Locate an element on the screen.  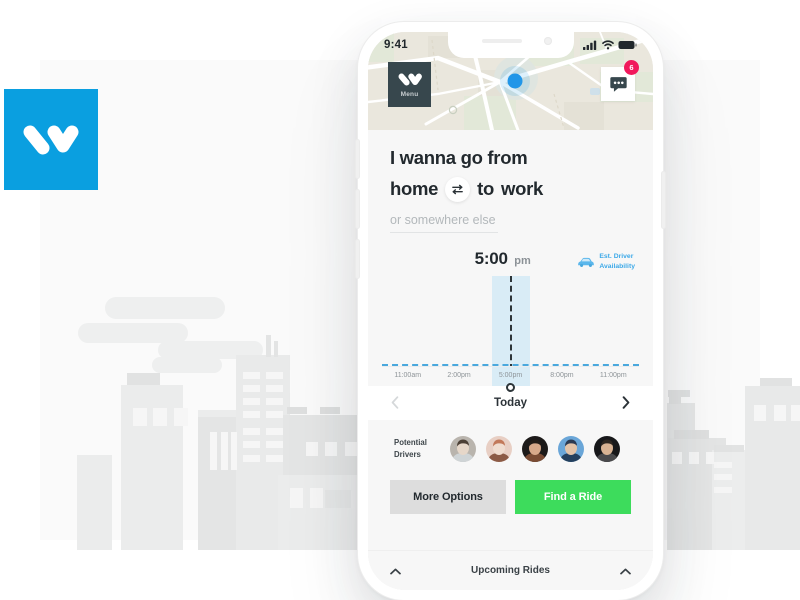
destination-value: work is located at coordinates (522, 189).